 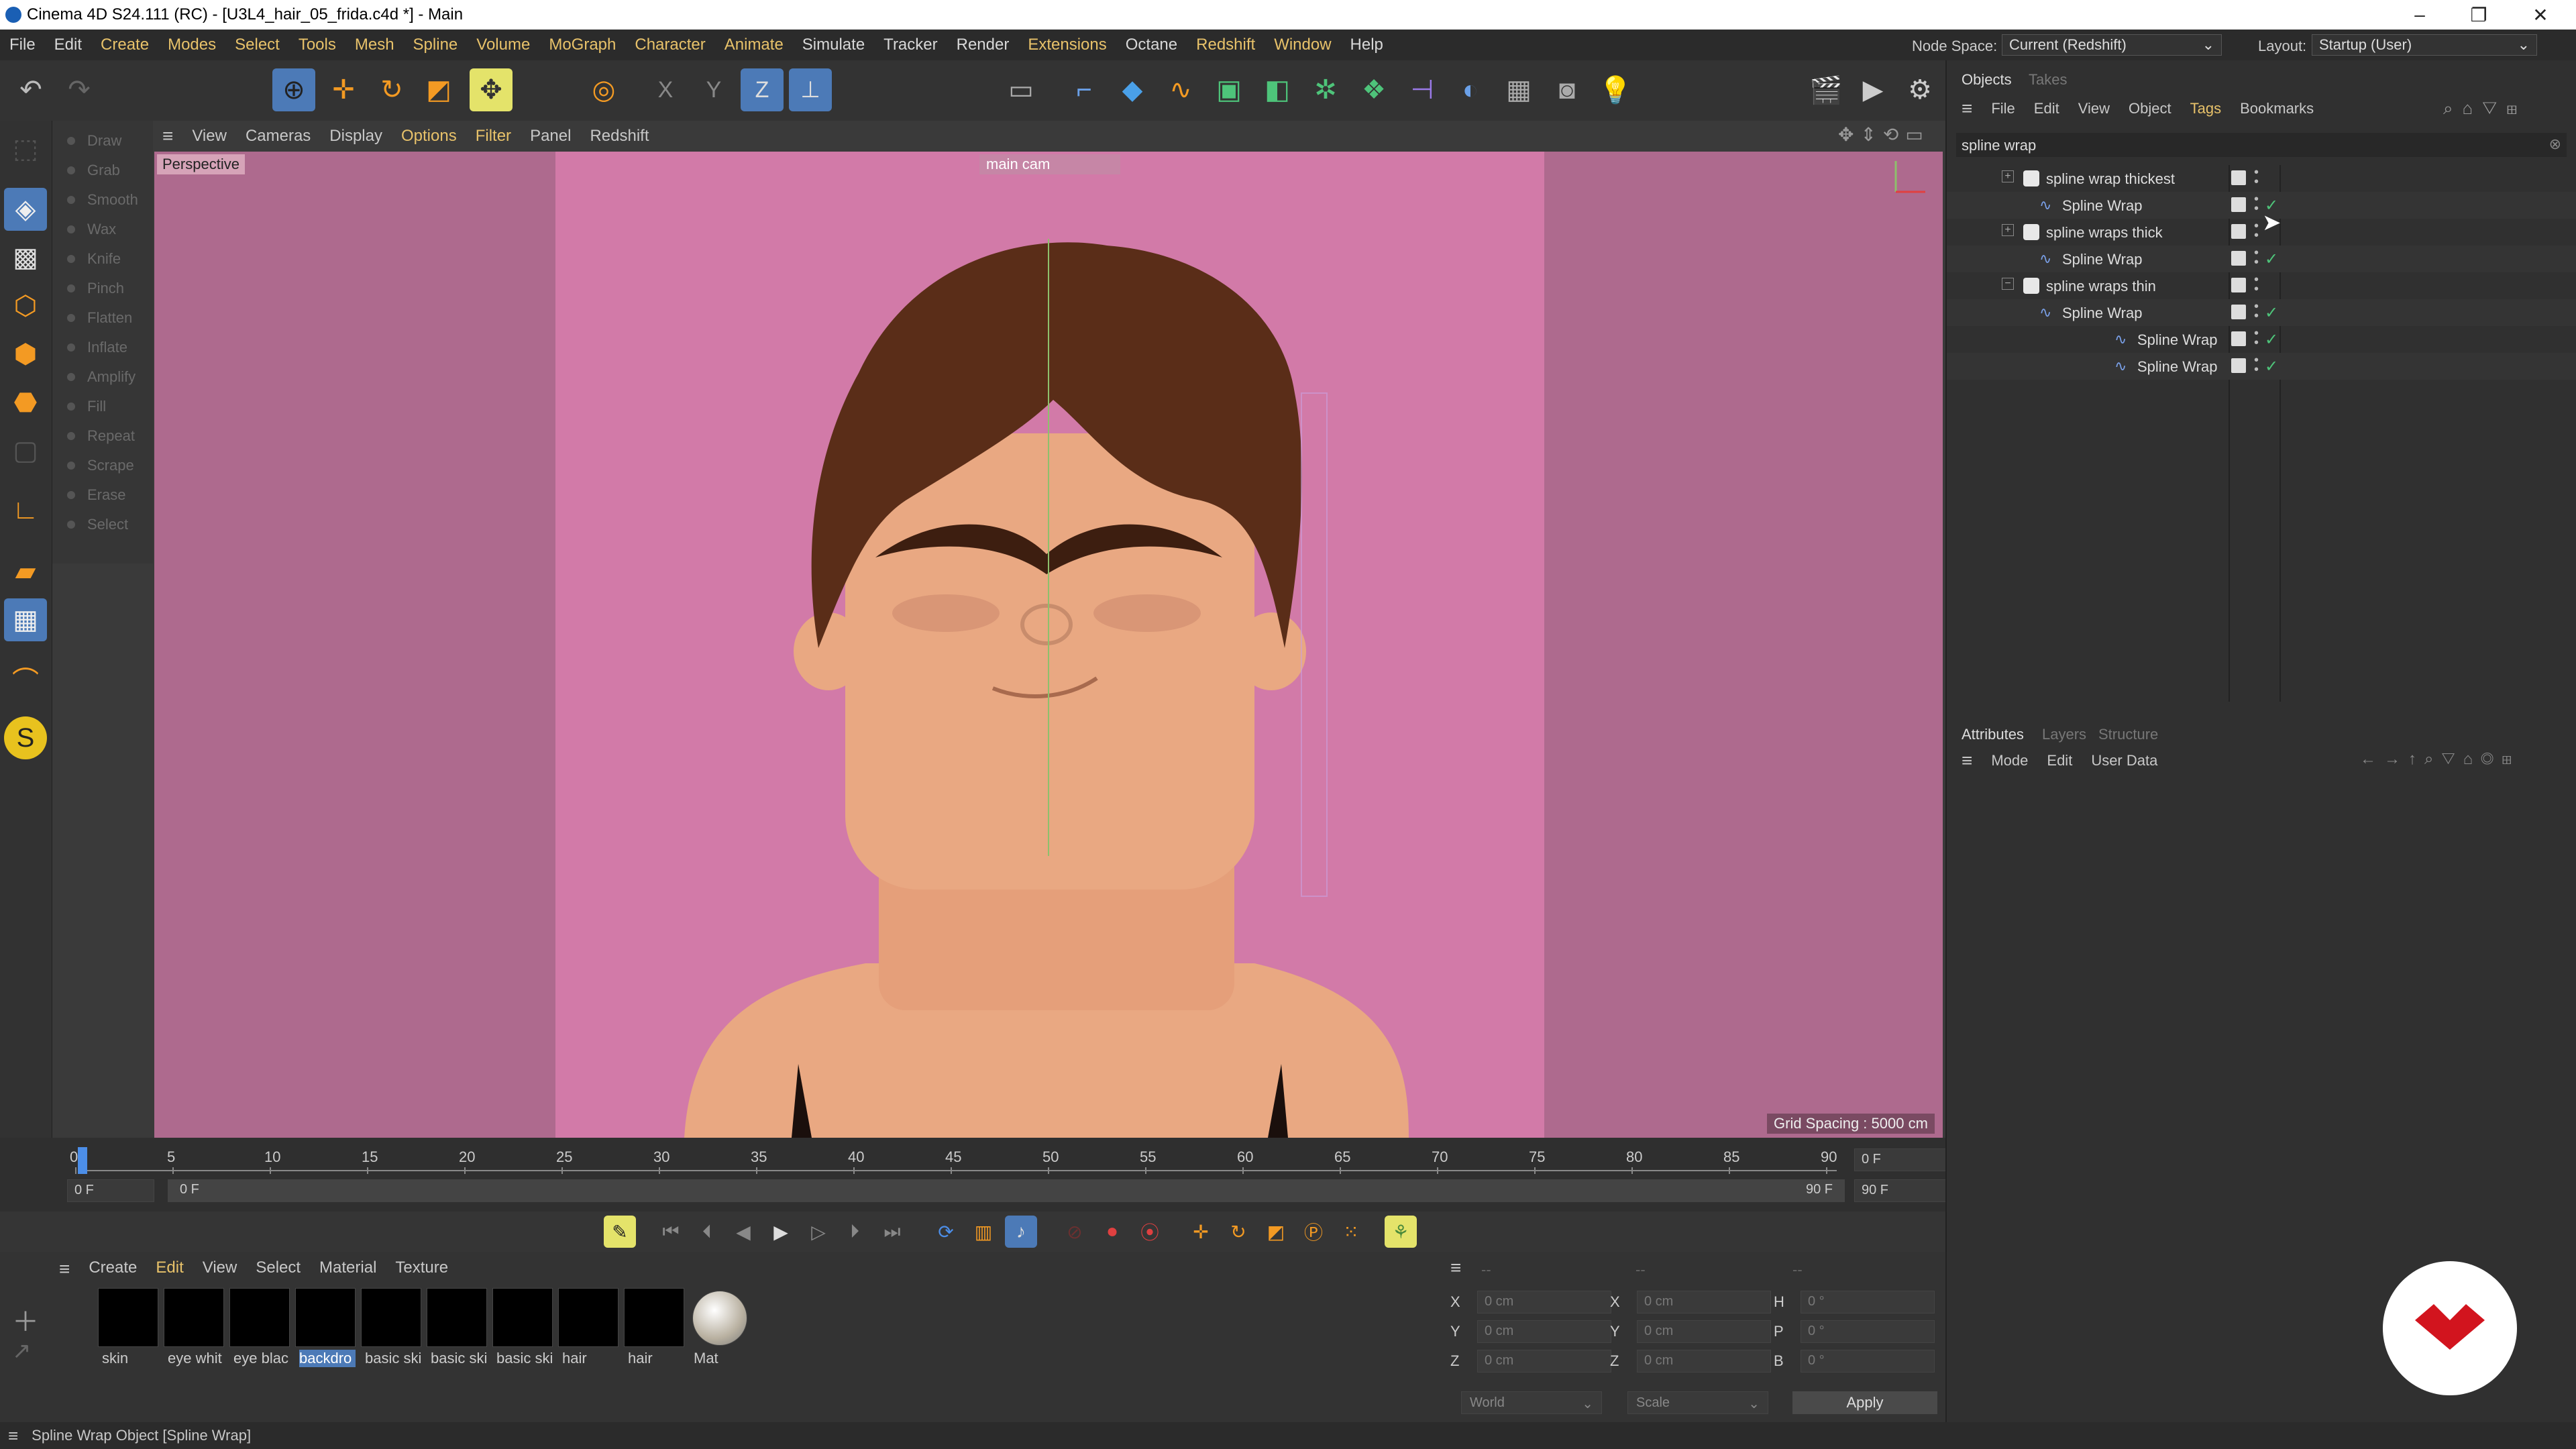 I want to click on subdivision-icon: ▣, so click(x=1229, y=89).